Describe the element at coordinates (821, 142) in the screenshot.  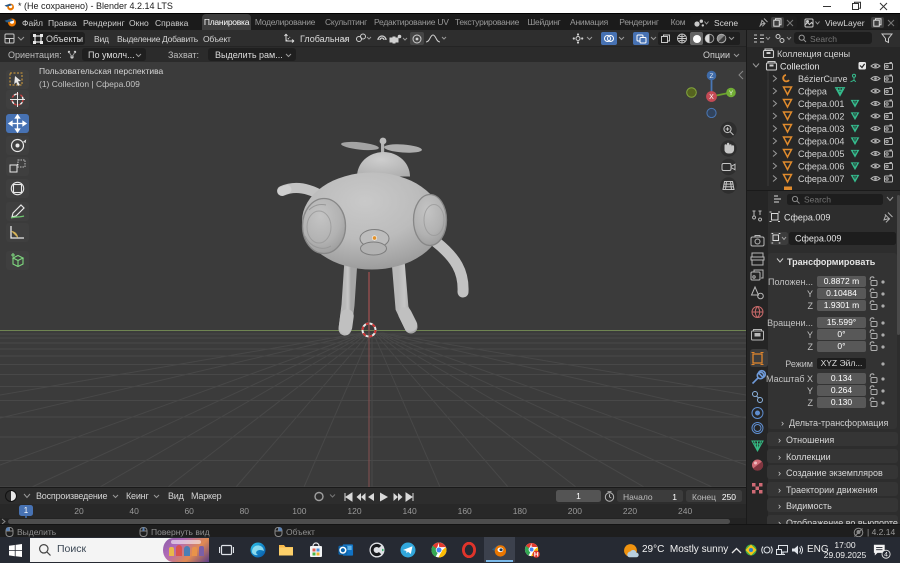
I see `svg-text: Сфера.004` at that location.